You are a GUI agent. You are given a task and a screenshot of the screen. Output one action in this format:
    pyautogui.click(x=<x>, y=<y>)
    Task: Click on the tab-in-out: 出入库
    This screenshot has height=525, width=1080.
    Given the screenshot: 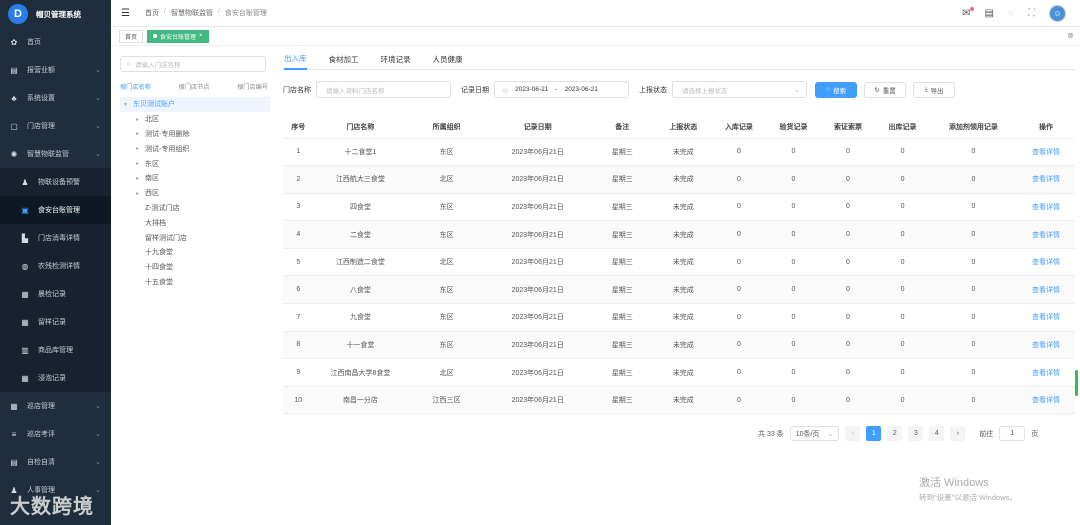 What is the action you would take?
    pyautogui.click(x=295, y=60)
    